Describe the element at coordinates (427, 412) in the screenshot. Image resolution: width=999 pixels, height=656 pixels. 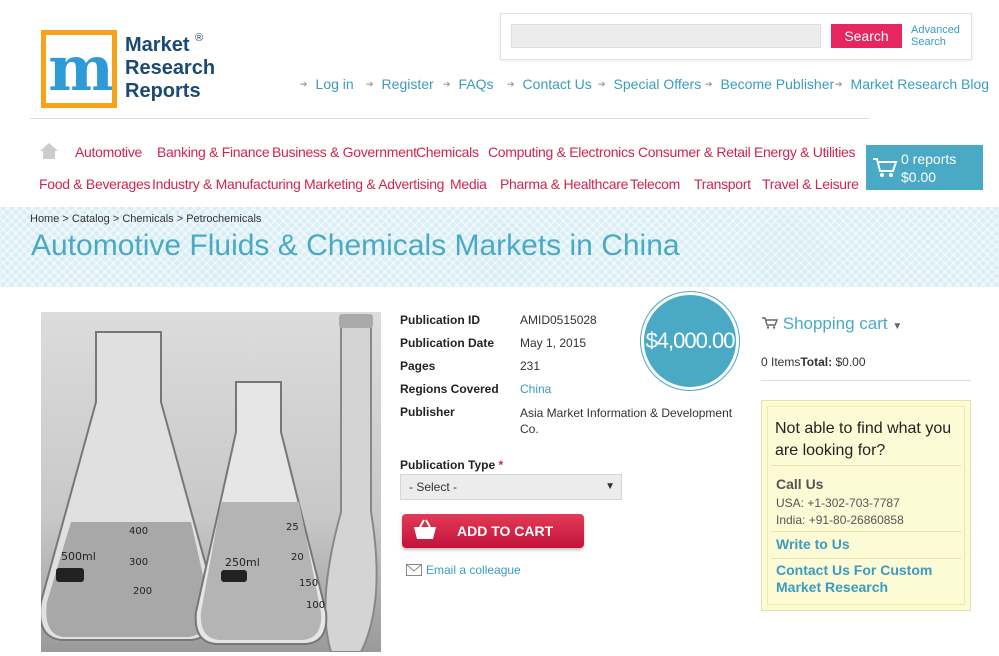
I see `publisher-label: Publisher` at that location.